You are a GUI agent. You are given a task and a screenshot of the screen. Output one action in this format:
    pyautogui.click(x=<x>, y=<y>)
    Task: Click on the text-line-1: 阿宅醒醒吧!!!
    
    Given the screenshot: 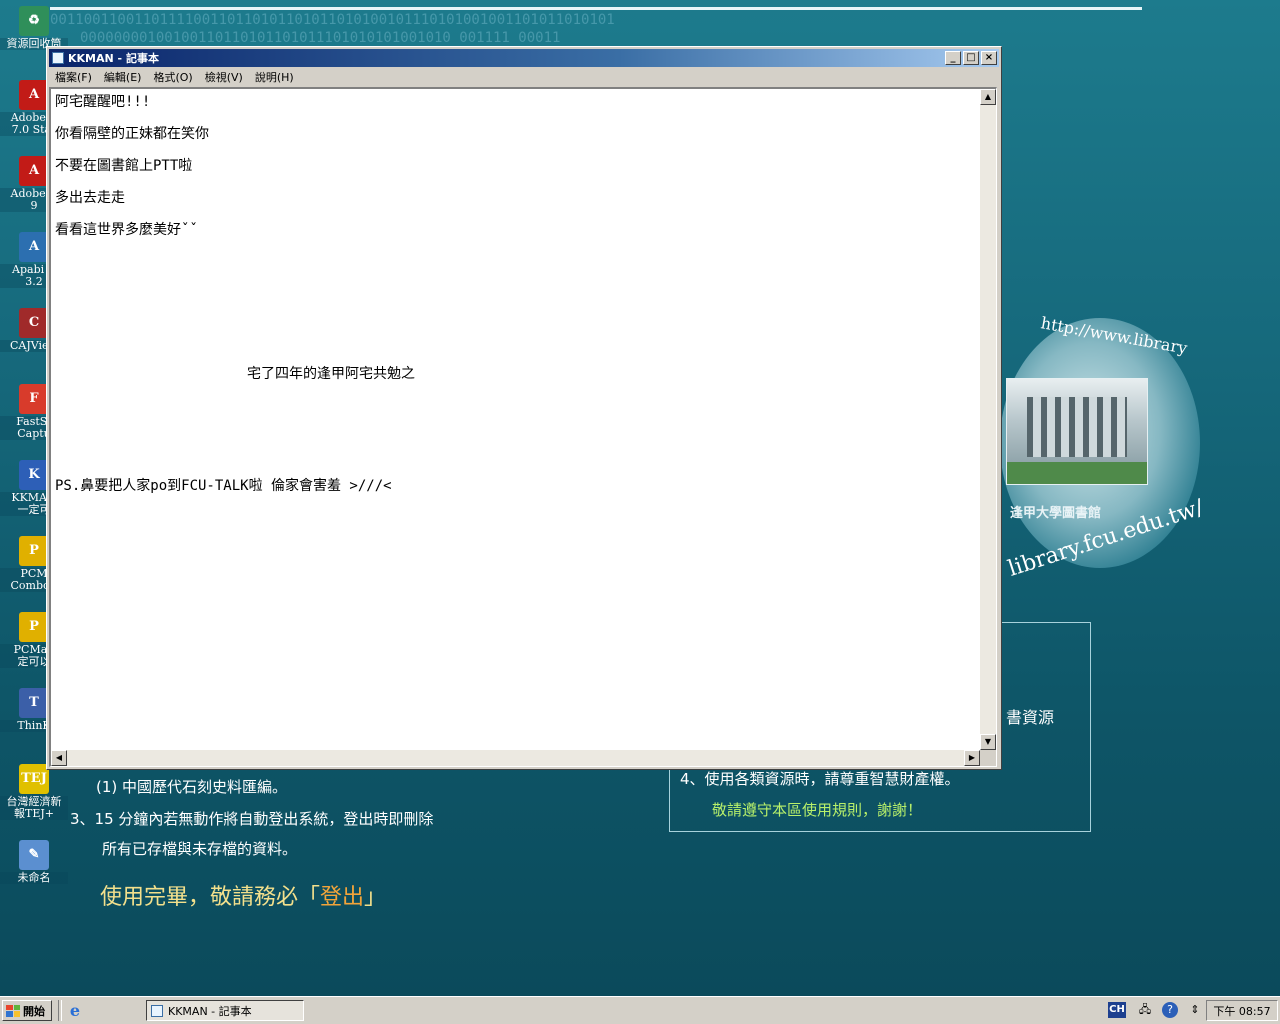 What is the action you would take?
    pyautogui.click(x=103, y=102)
    